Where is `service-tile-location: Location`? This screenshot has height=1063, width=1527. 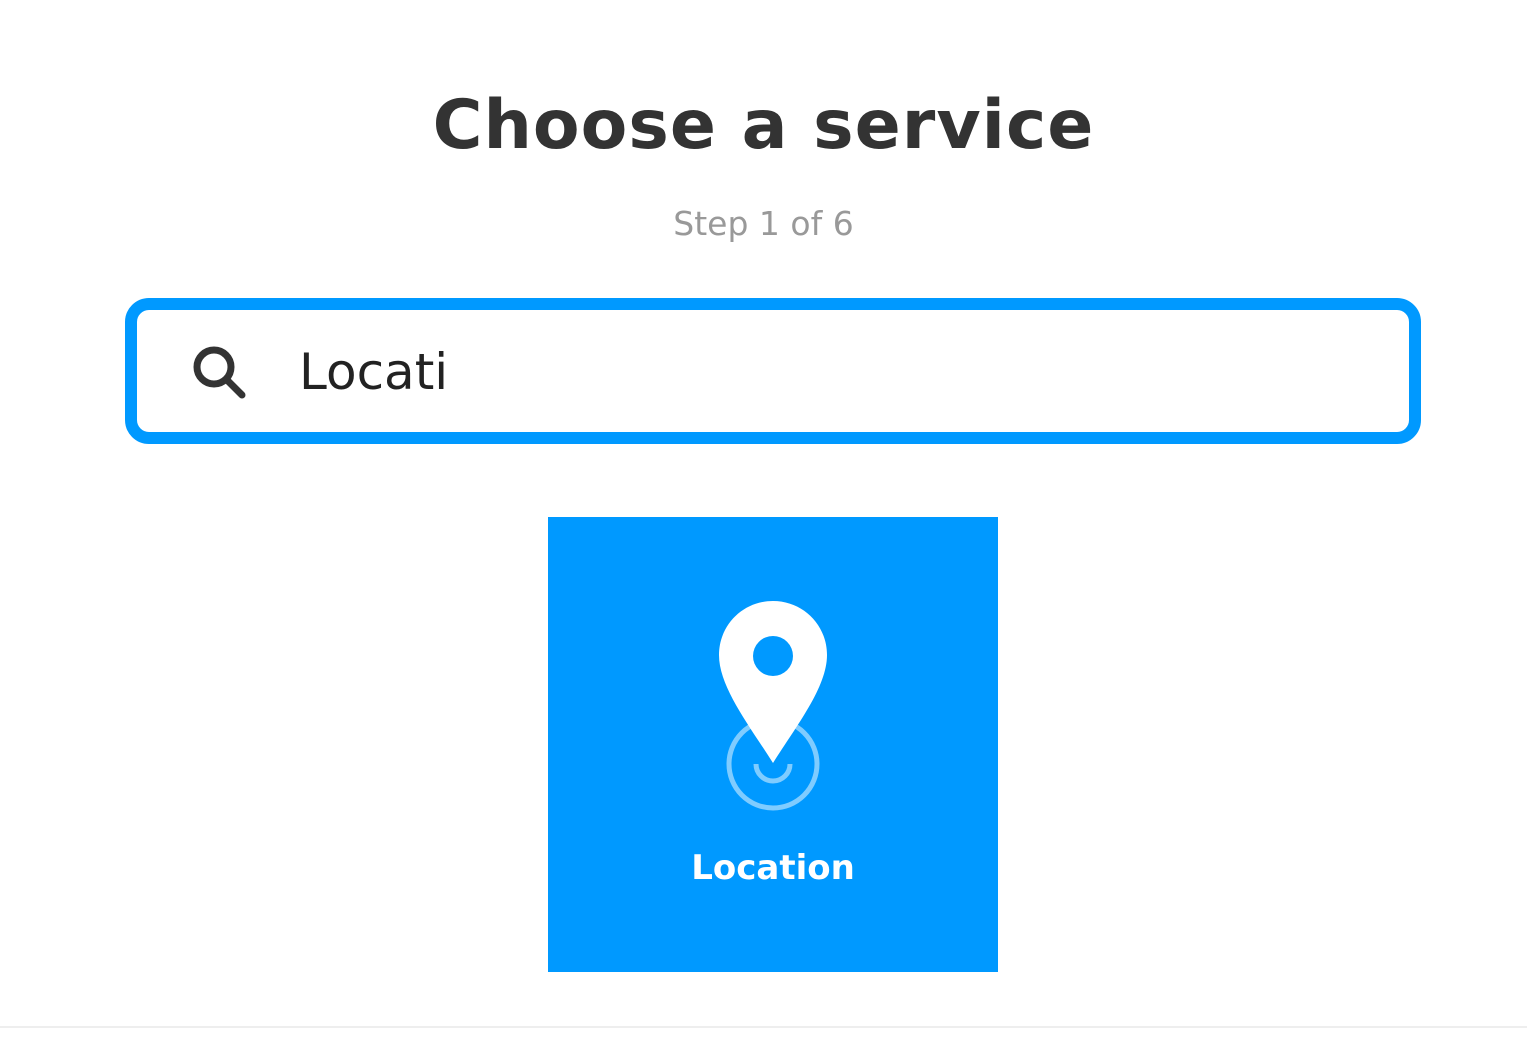 service-tile-location: Location is located at coordinates (773, 744).